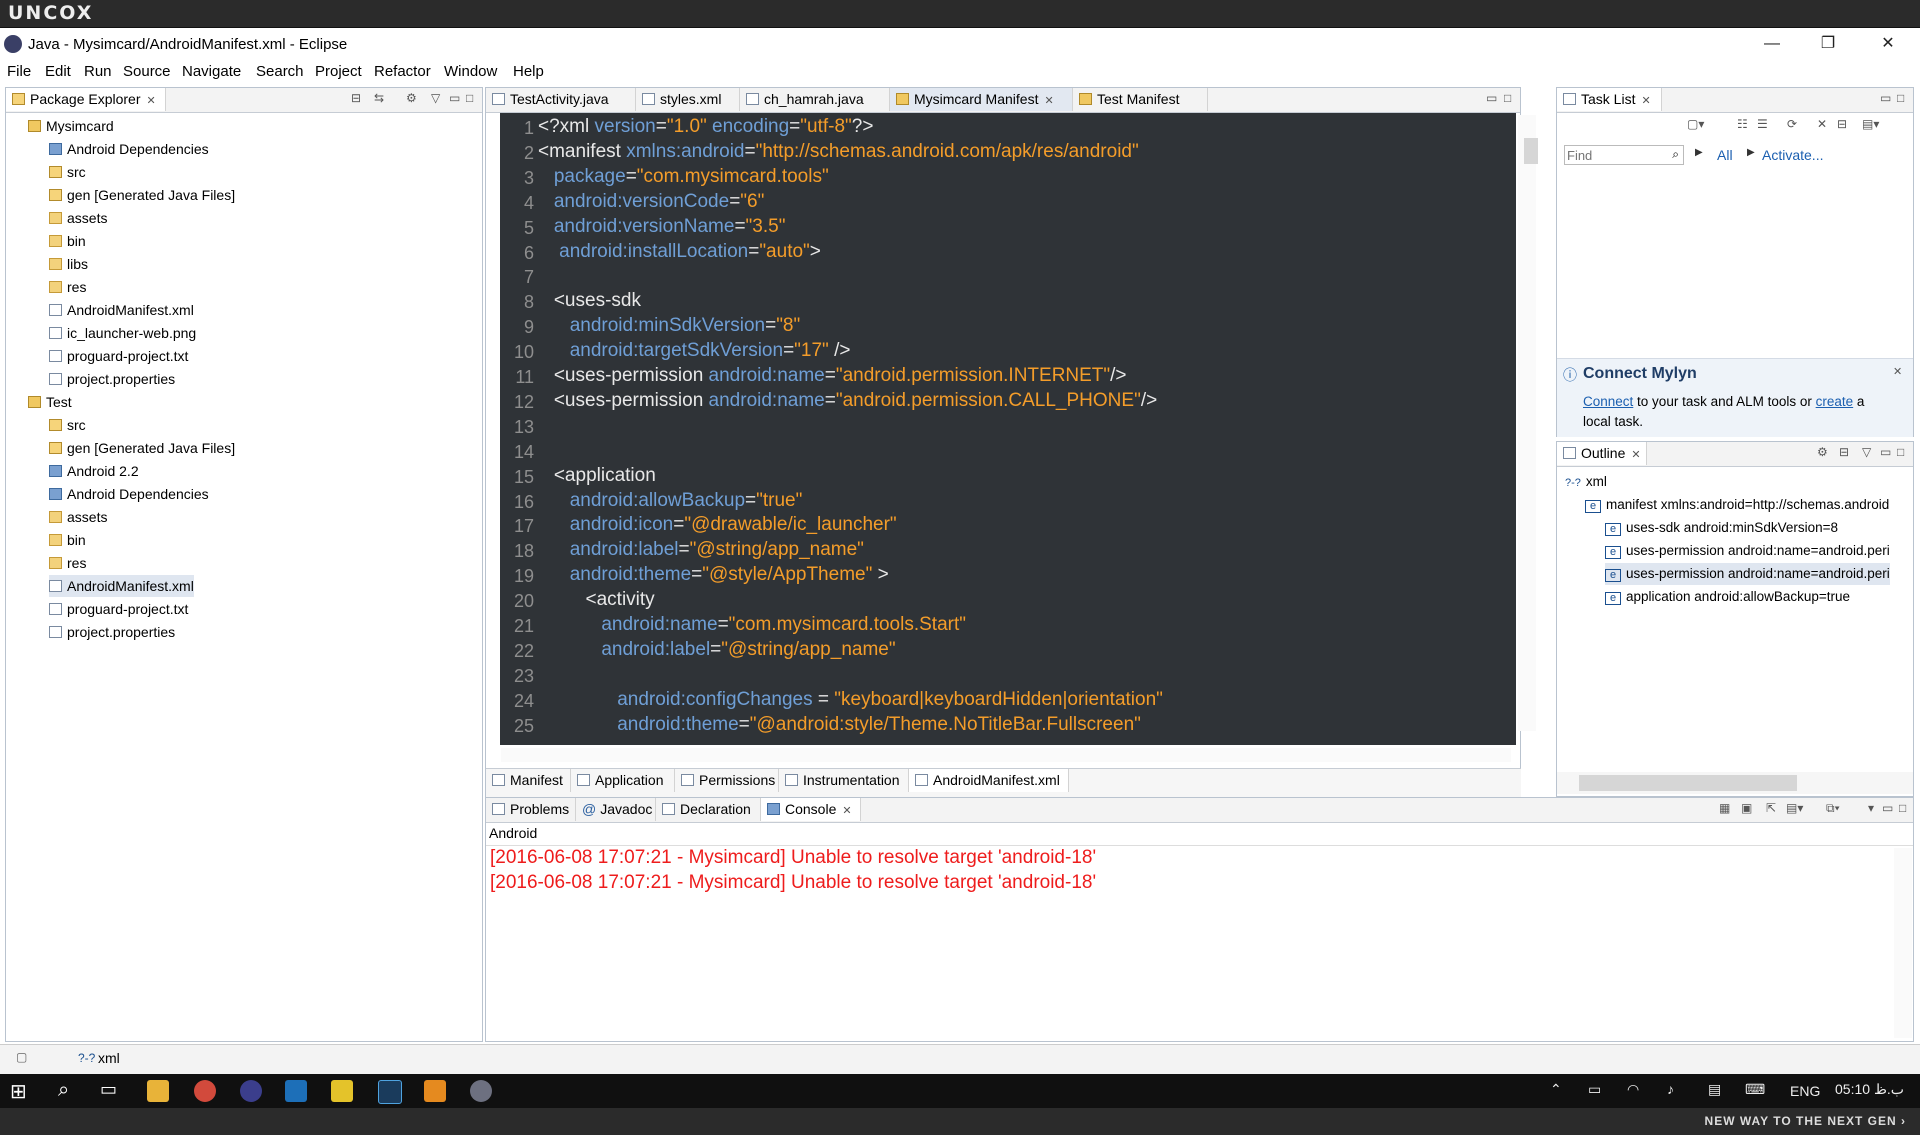 This screenshot has width=1920, height=1135. I want to click on tab-manifest: Manifest, so click(528, 780).